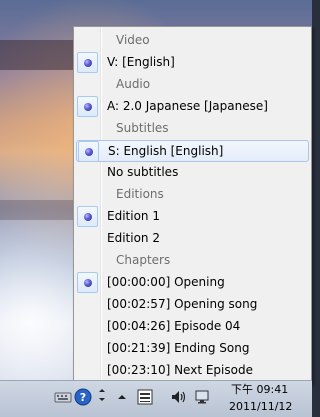 The image size is (320, 417). What do you see at coordinates (202, 397) in the screenshot?
I see `network-icon` at bounding box center [202, 397].